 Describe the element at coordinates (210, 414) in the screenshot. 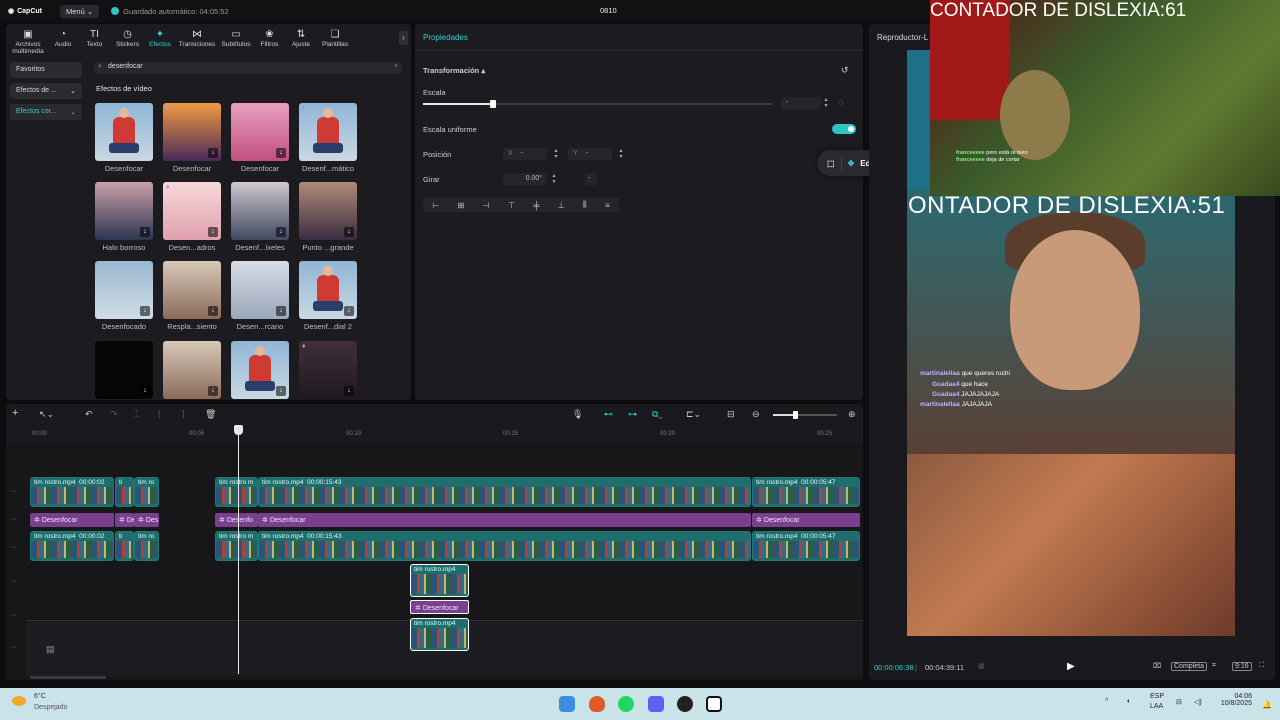

I see `delete-icon: 🗑` at that location.